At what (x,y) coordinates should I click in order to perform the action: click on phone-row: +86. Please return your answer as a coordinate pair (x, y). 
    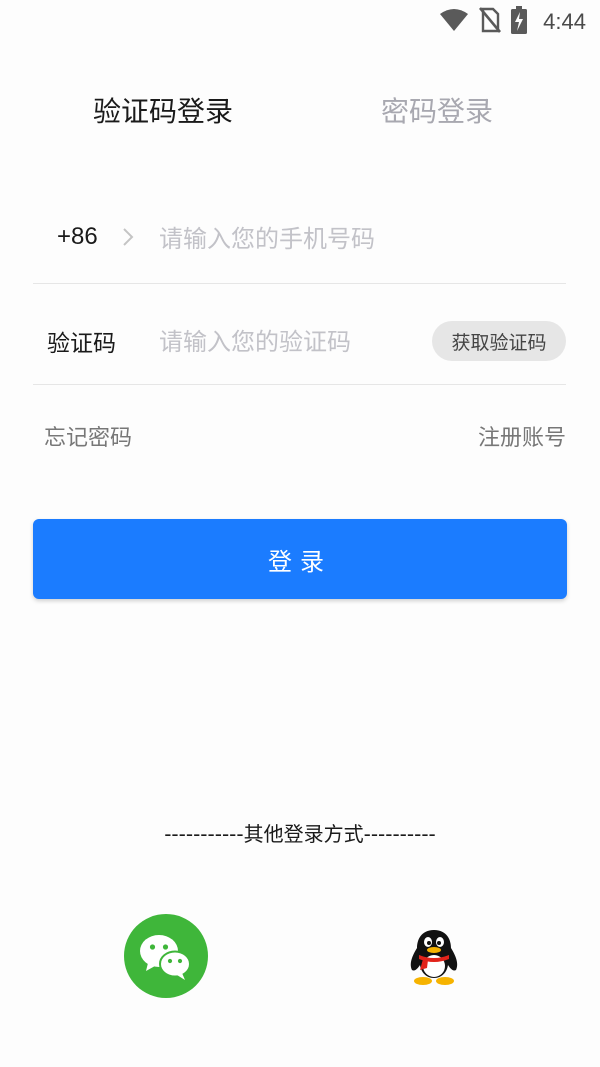
    Looking at the image, I should click on (299, 233).